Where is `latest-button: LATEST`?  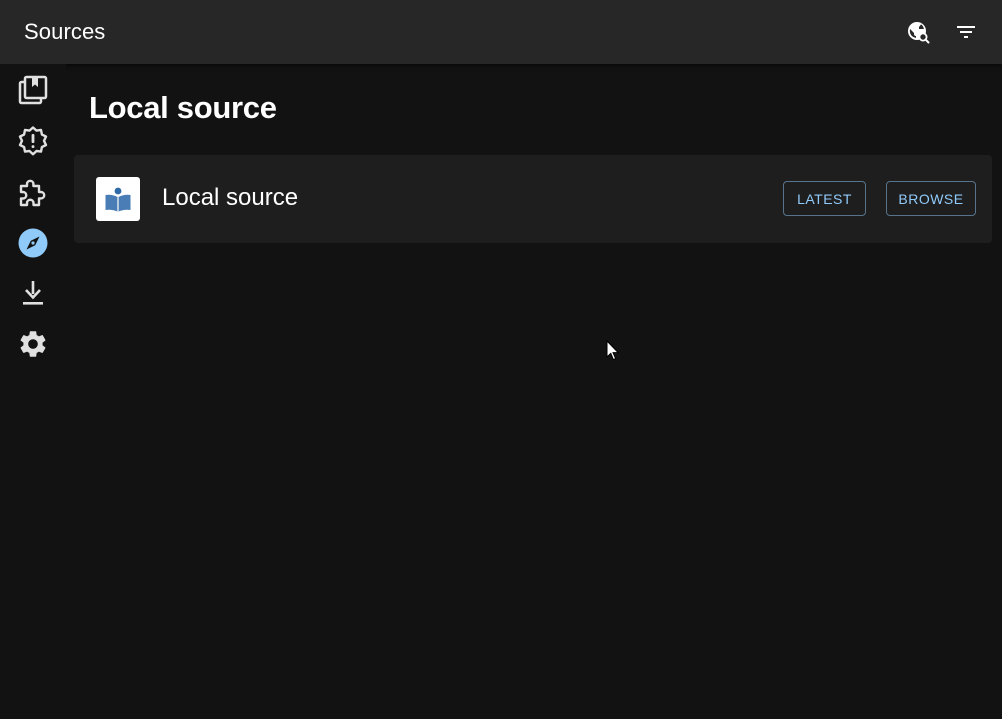 latest-button: LATEST is located at coordinates (824, 198).